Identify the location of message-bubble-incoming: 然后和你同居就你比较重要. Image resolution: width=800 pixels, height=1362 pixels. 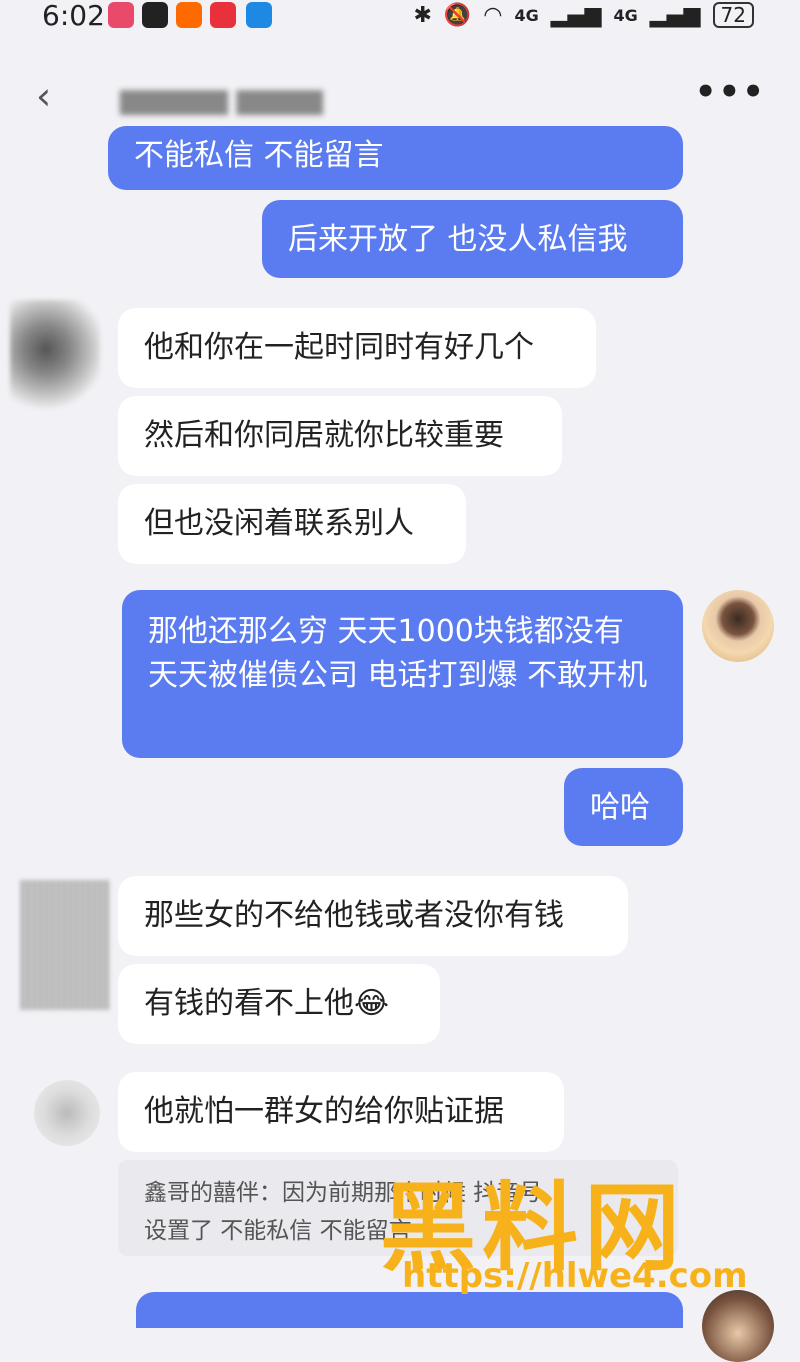
(340, 436).